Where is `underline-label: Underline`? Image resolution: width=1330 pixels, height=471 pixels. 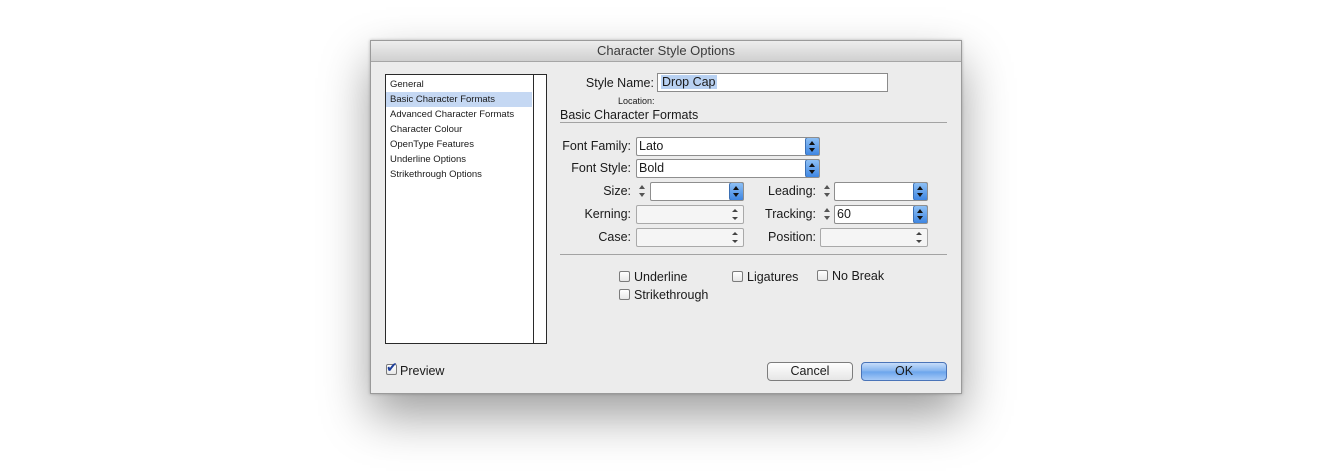 underline-label: Underline is located at coordinates (661, 277).